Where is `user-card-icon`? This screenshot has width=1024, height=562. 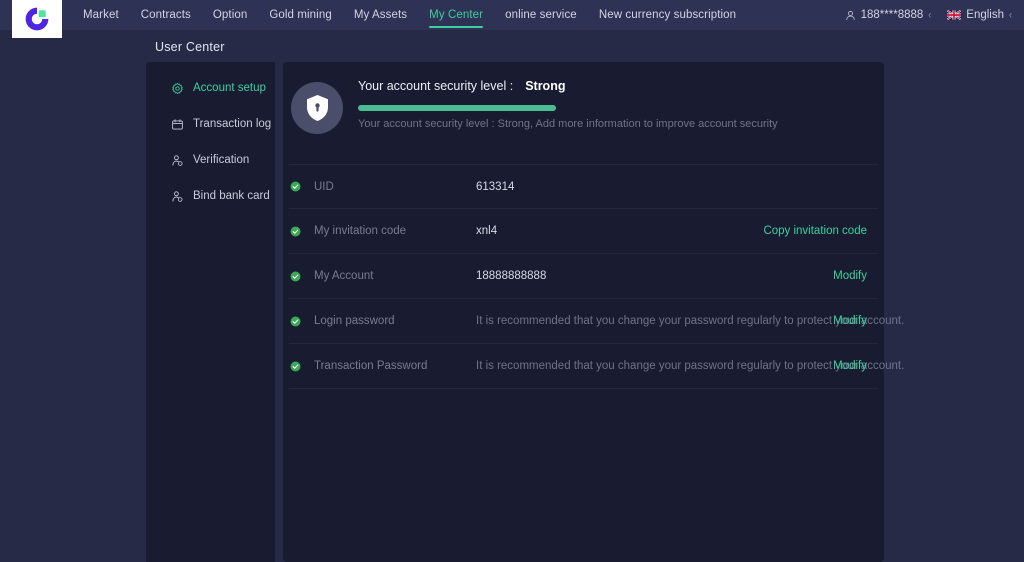
user-card-icon is located at coordinates (177, 196).